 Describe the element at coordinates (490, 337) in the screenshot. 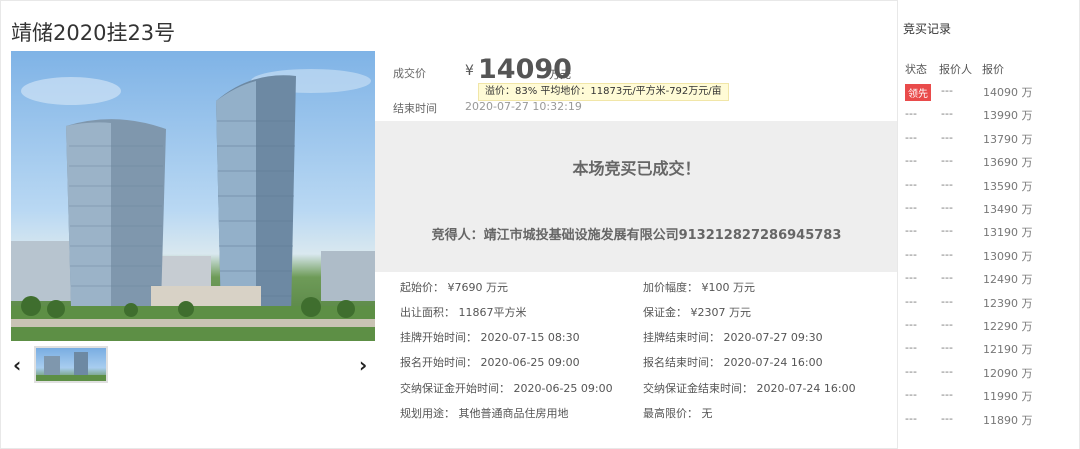

I see `listing-start-time: 挂牌开始时间： 2020-07-15 08:30` at that location.